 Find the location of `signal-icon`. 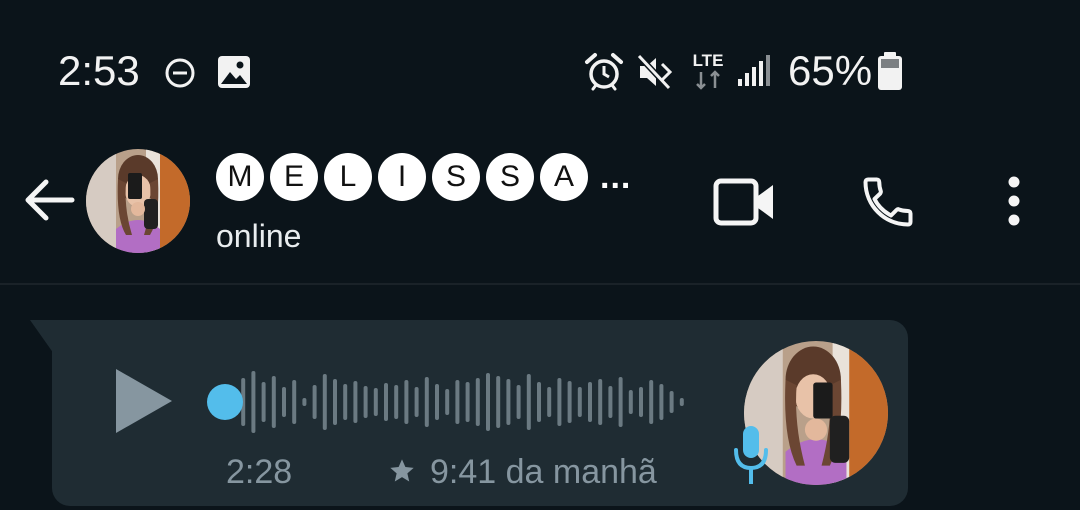

signal-icon is located at coordinates (754, 70).